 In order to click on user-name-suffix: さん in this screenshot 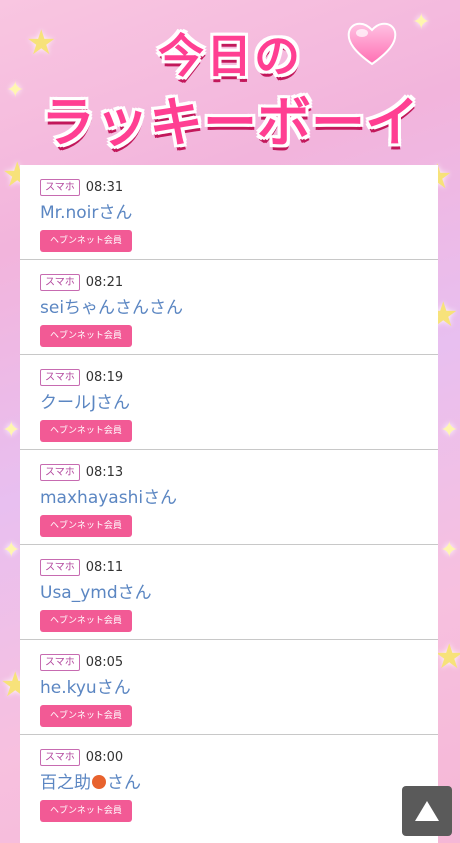, I will do `click(124, 783)`.